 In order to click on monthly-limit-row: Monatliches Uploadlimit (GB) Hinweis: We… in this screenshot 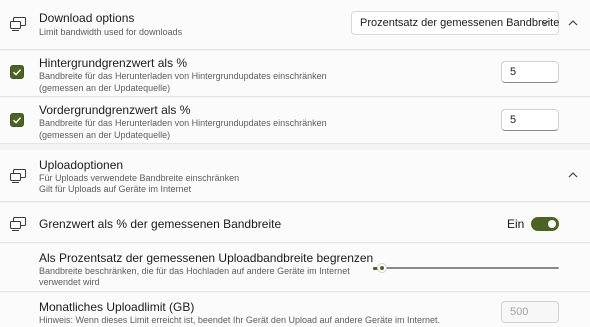, I will do `click(295, 310)`.